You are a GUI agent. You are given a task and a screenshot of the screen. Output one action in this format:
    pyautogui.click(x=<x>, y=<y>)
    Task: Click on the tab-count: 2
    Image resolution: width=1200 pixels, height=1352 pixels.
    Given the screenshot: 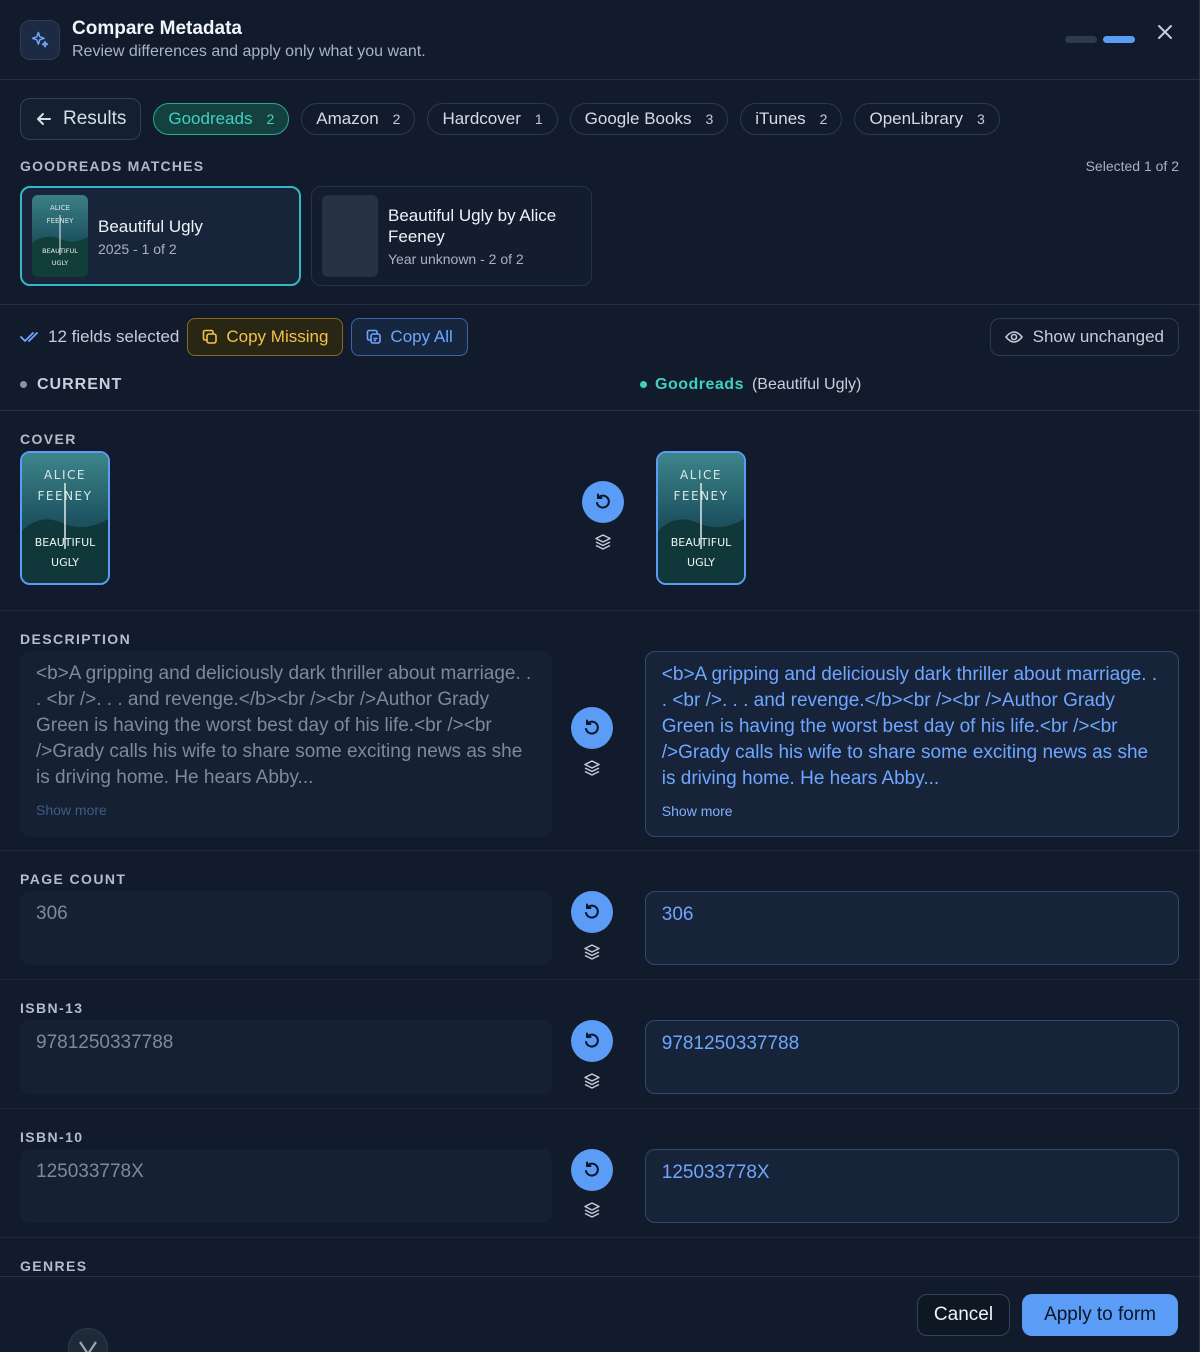 What is the action you would take?
    pyautogui.click(x=396, y=119)
    